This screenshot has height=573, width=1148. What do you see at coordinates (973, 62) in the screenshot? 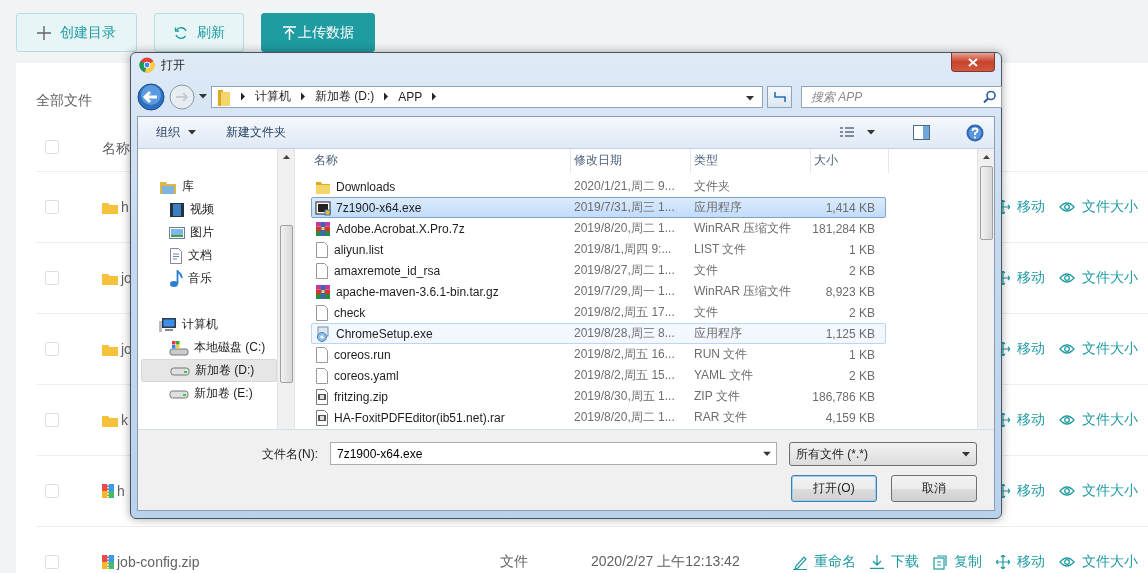
I see `close-button` at bounding box center [973, 62].